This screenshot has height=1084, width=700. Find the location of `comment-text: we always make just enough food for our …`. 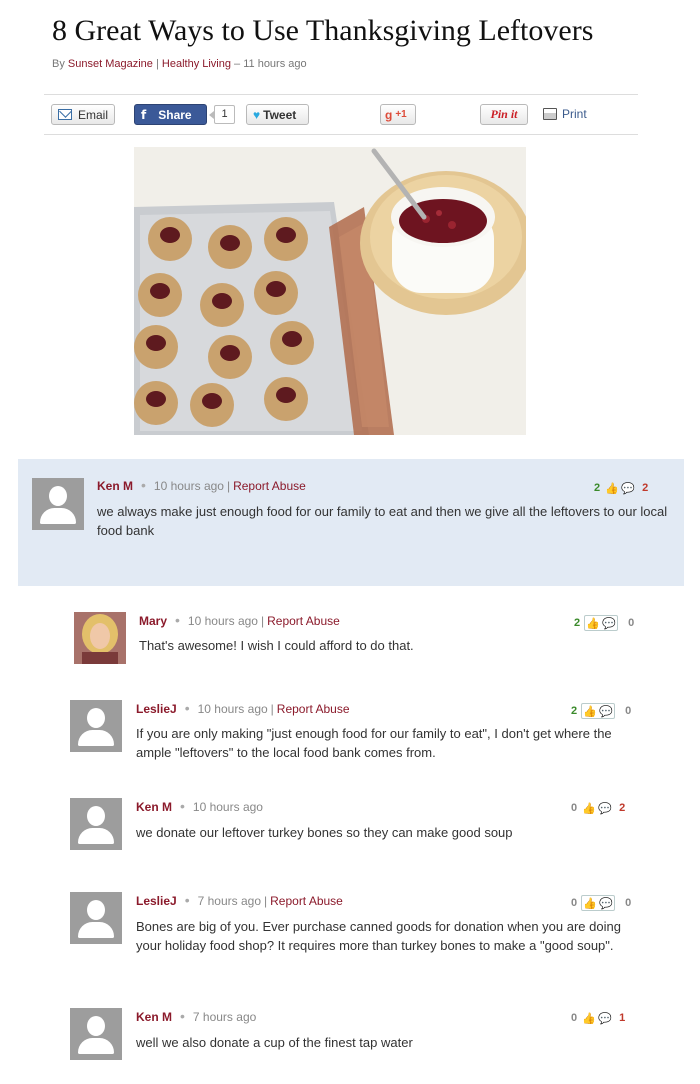

comment-text: we always make just enough food for our … is located at coordinates (382, 521).